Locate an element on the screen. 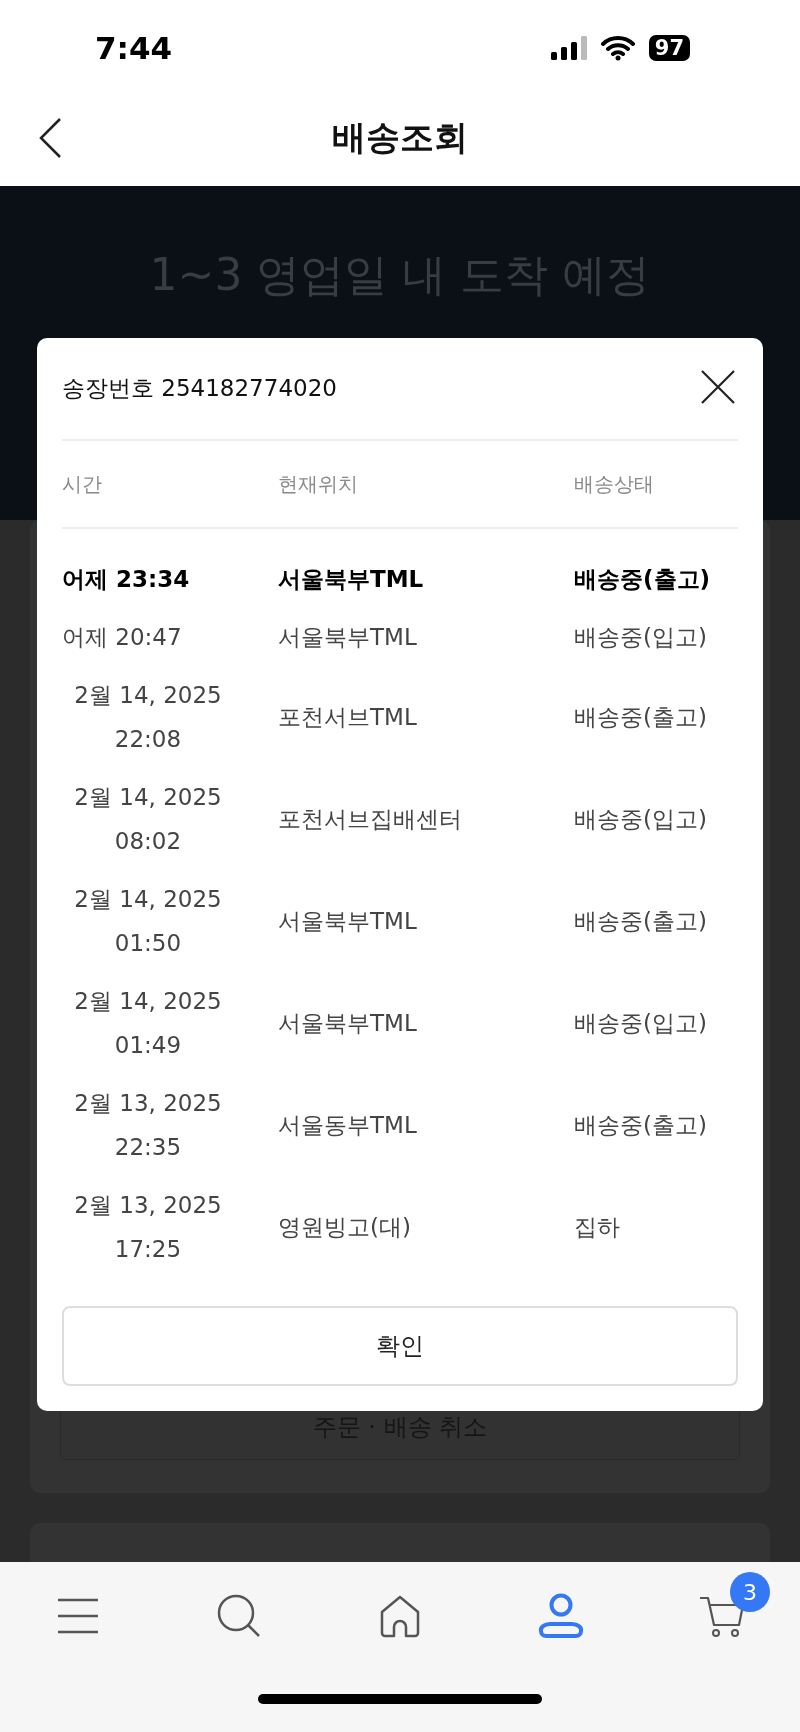 The height and width of the screenshot is (1732, 800). time-cell-text: 어제 20:47 is located at coordinates (122, 637).